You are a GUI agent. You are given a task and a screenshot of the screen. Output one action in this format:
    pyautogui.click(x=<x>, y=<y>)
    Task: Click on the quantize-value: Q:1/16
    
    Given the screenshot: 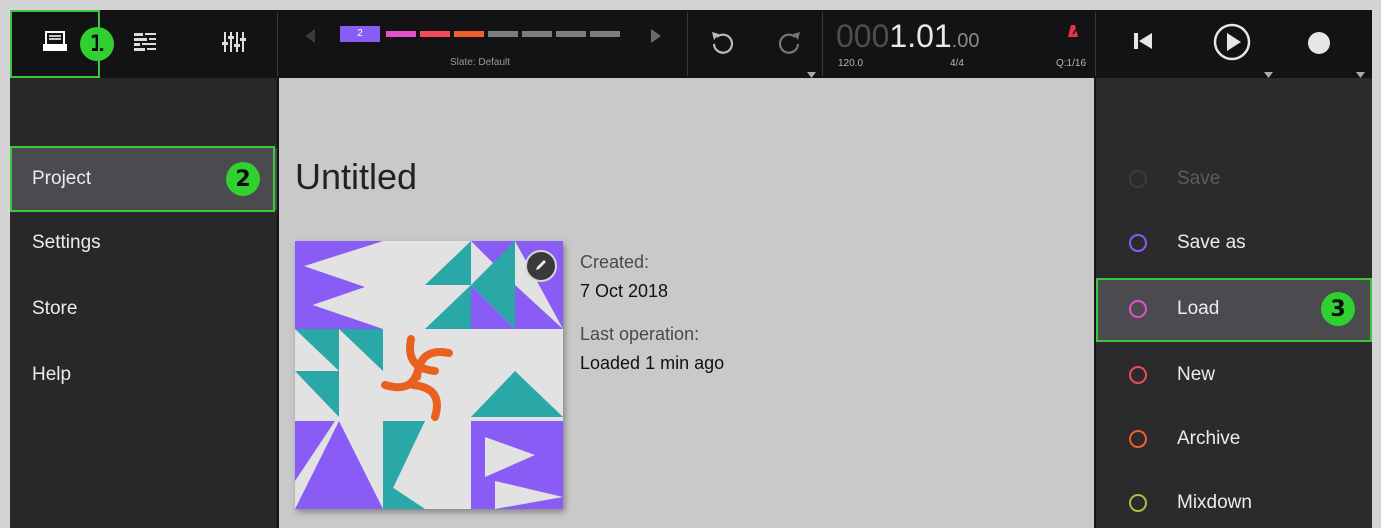 What is the action you would take?
    pyautogui.click(x=1071, y=63)
    